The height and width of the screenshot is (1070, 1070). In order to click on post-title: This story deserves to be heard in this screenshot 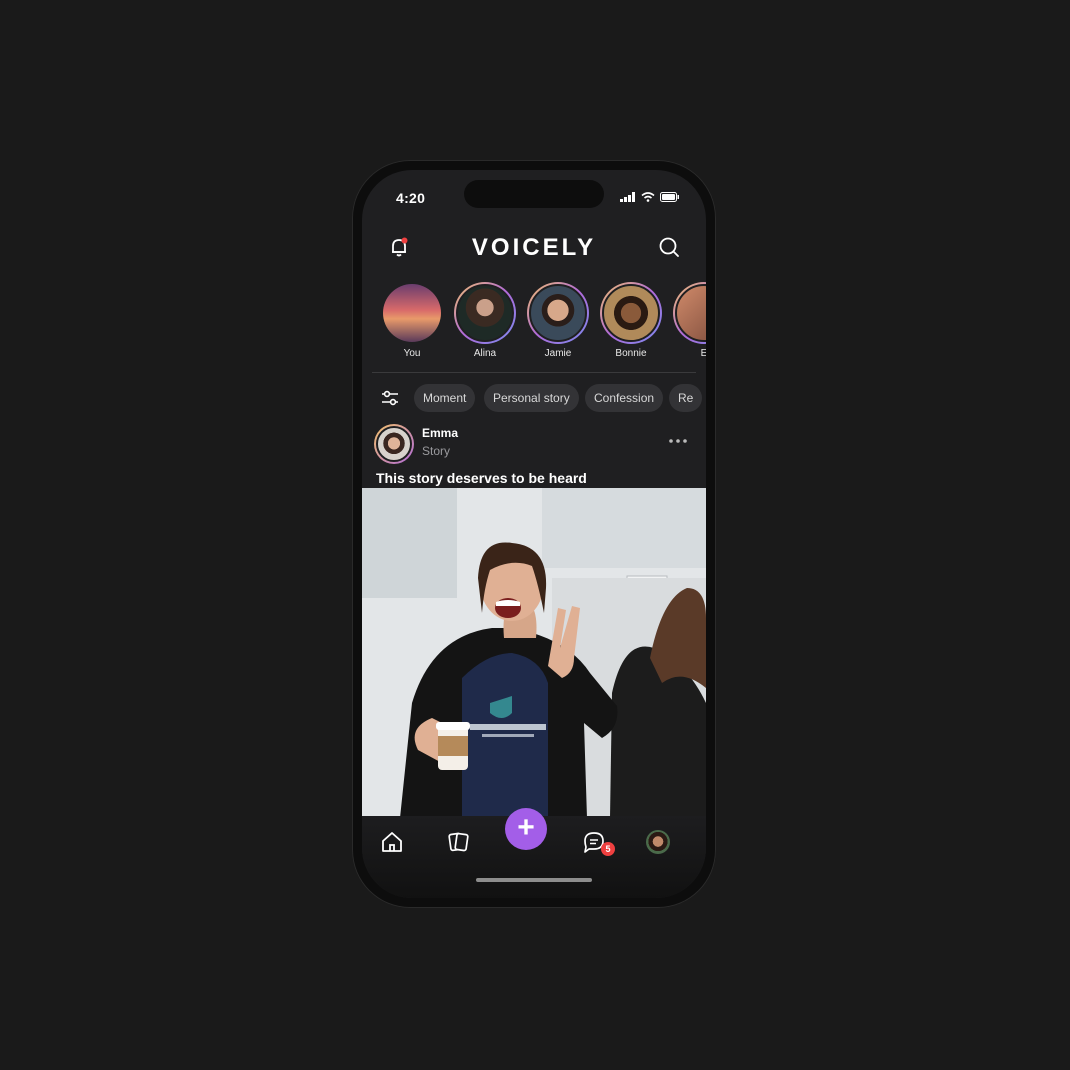, I will do `click(481, 478)`.